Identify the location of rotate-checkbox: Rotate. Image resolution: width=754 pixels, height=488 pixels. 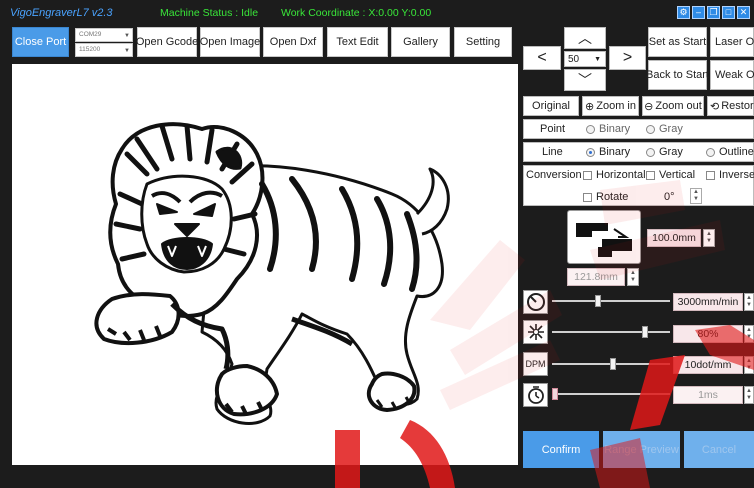
(605, 197).